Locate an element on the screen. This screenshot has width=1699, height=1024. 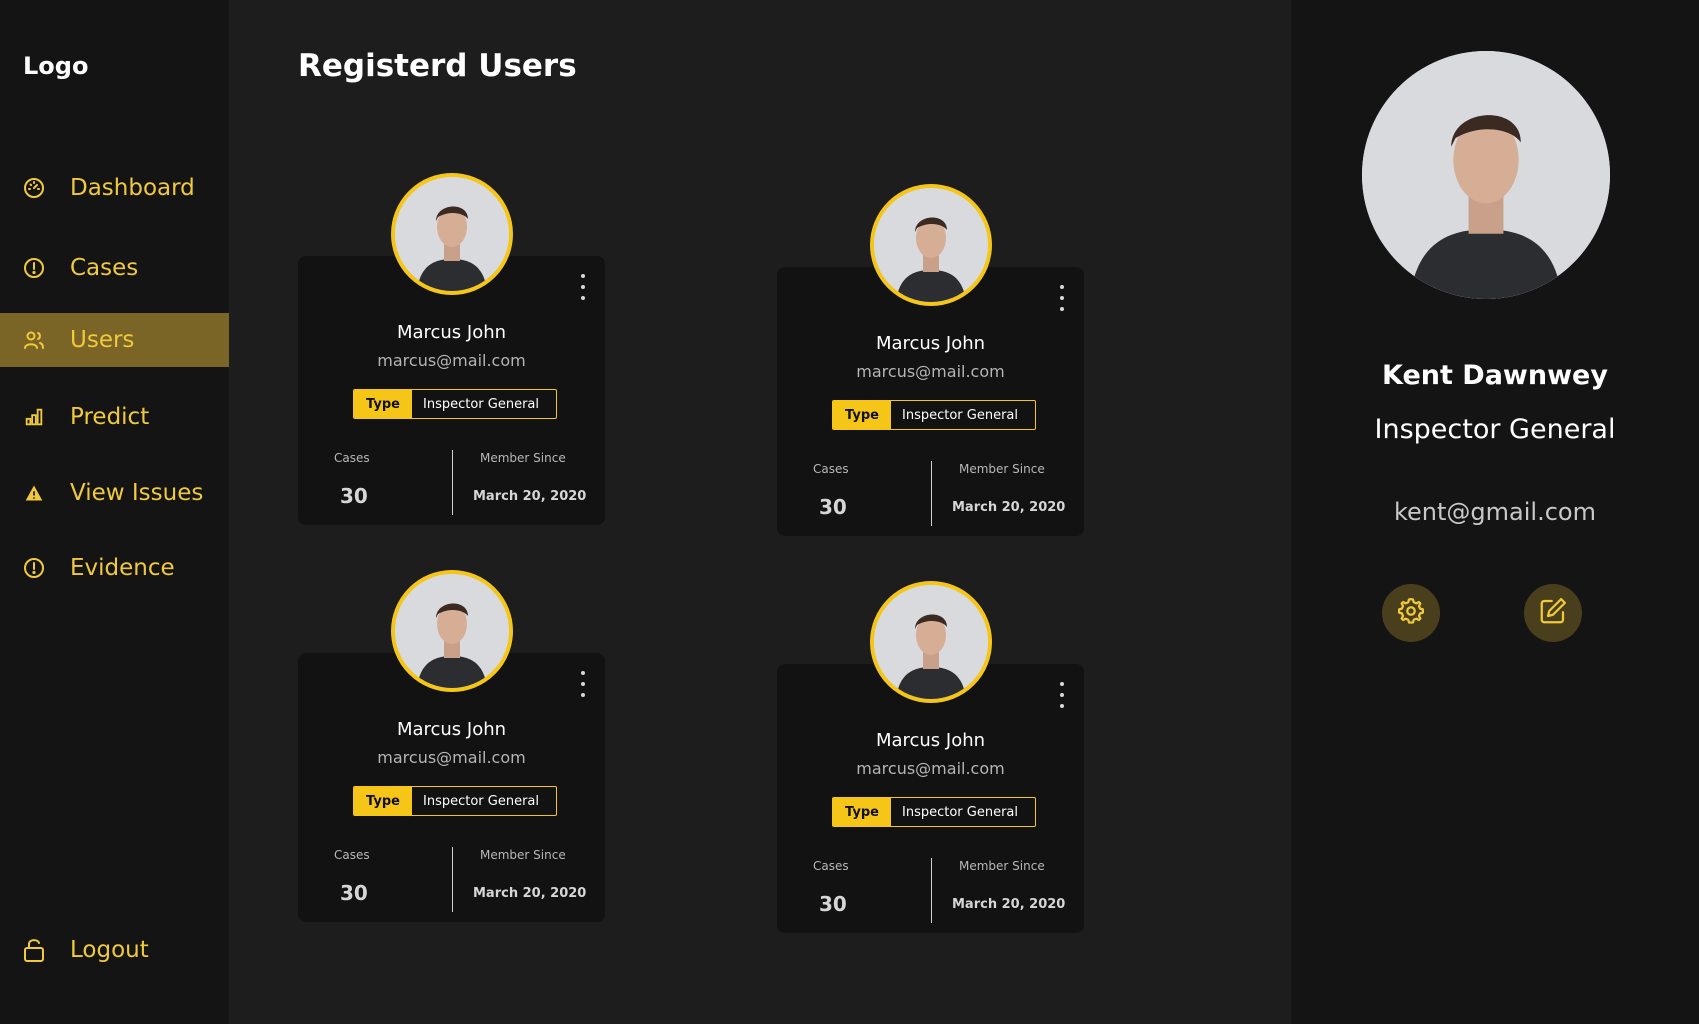
logout-button: Logout is located at coordinates (114, 950).